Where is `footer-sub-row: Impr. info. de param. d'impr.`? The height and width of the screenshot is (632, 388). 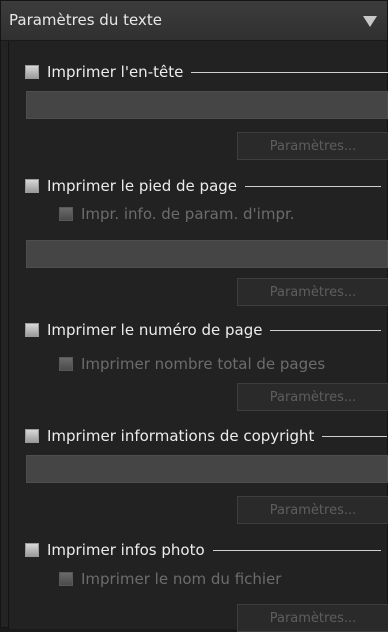 footer-sub-row: Impr. info. de param. d'impr. is located at coordinates (177, 214).